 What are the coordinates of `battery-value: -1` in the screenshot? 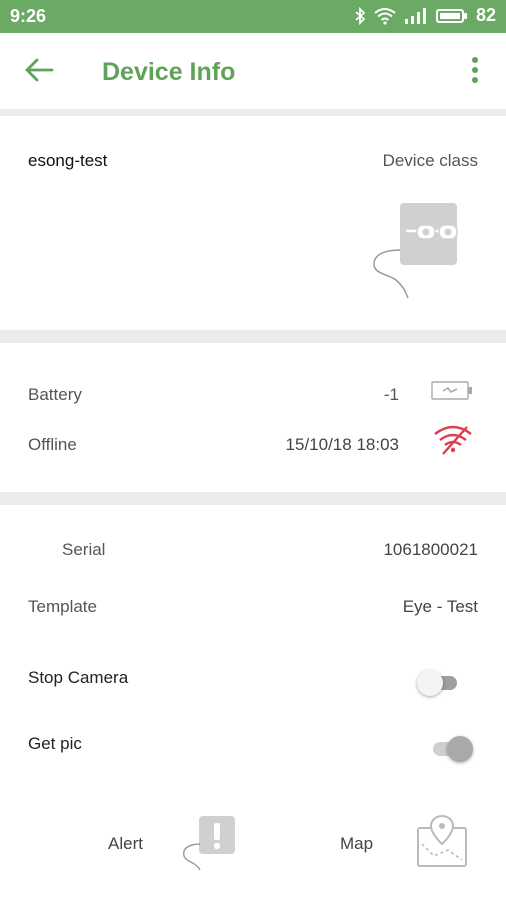 It's located at (391, 394).